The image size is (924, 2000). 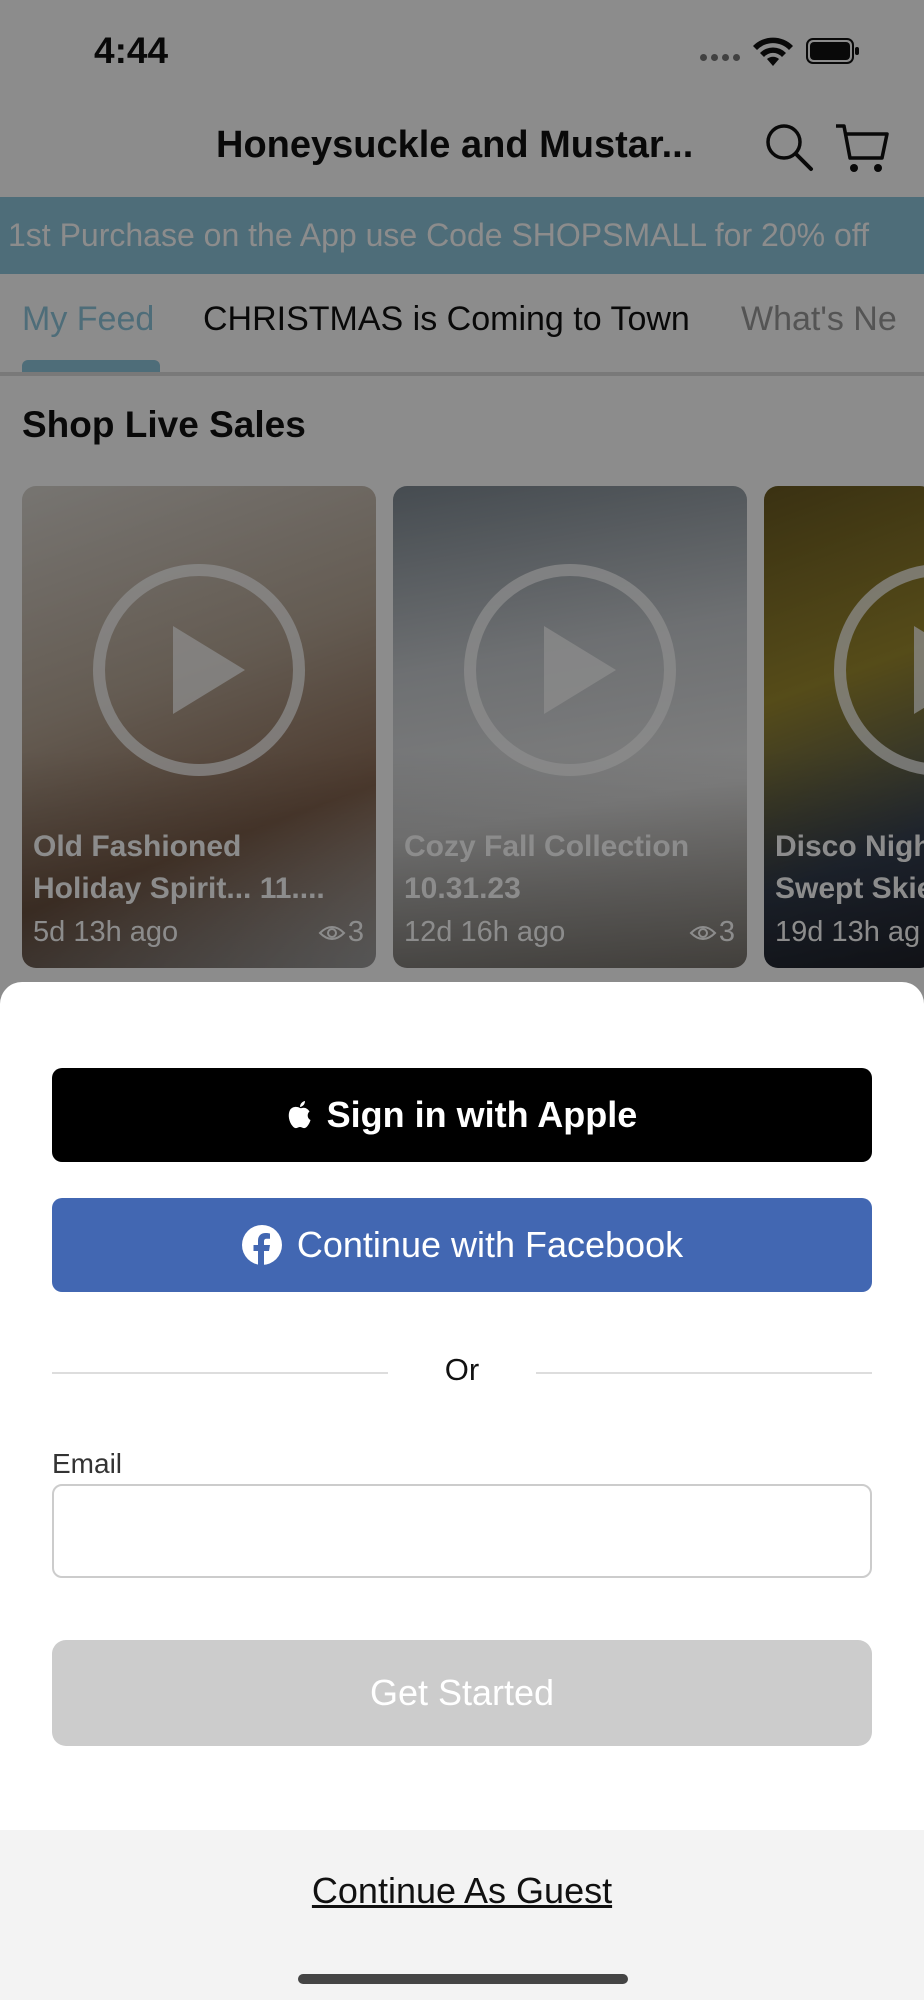 I want to click on sign-in-with-apple-button: Sign in with Apple, so click(x=462, y=1115).